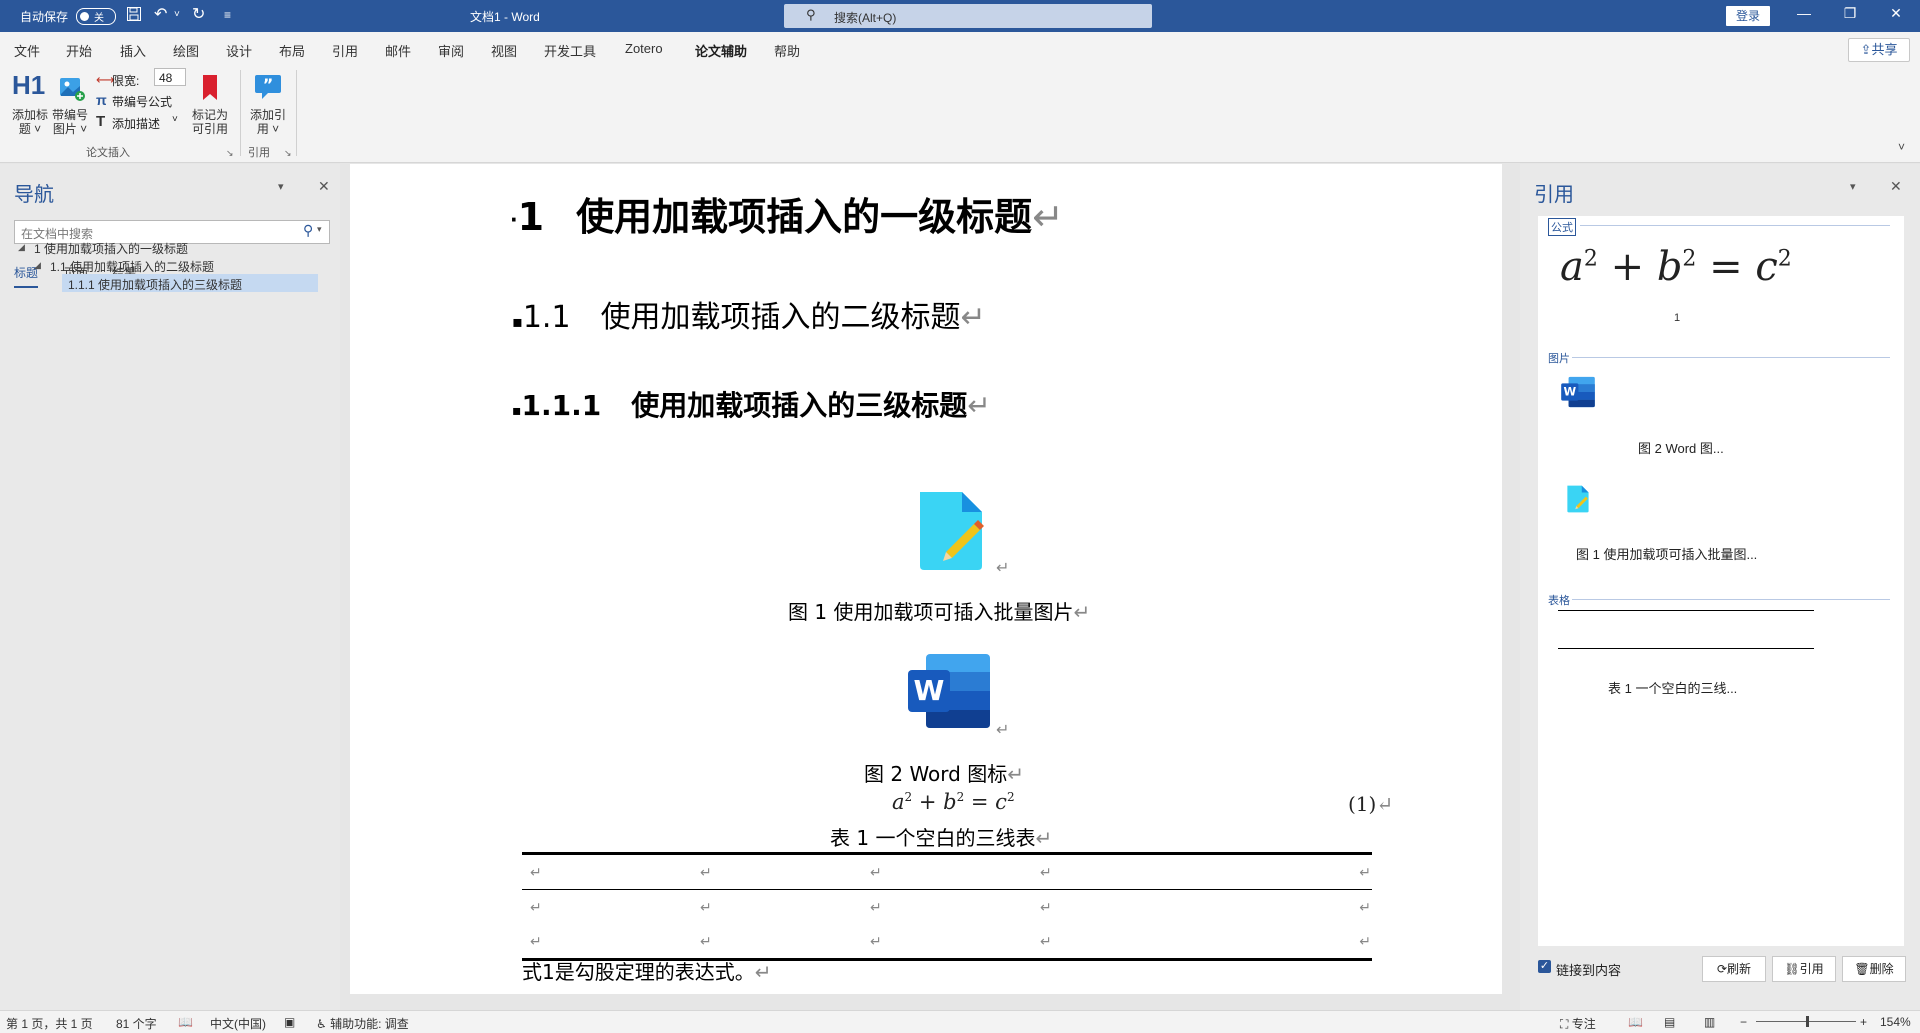  Describe the element at coordinates (751, 404) in the screenshot. I see `heading-level-3: ▪1.1.1 使用加载项插入的三级标题↵` at that location.